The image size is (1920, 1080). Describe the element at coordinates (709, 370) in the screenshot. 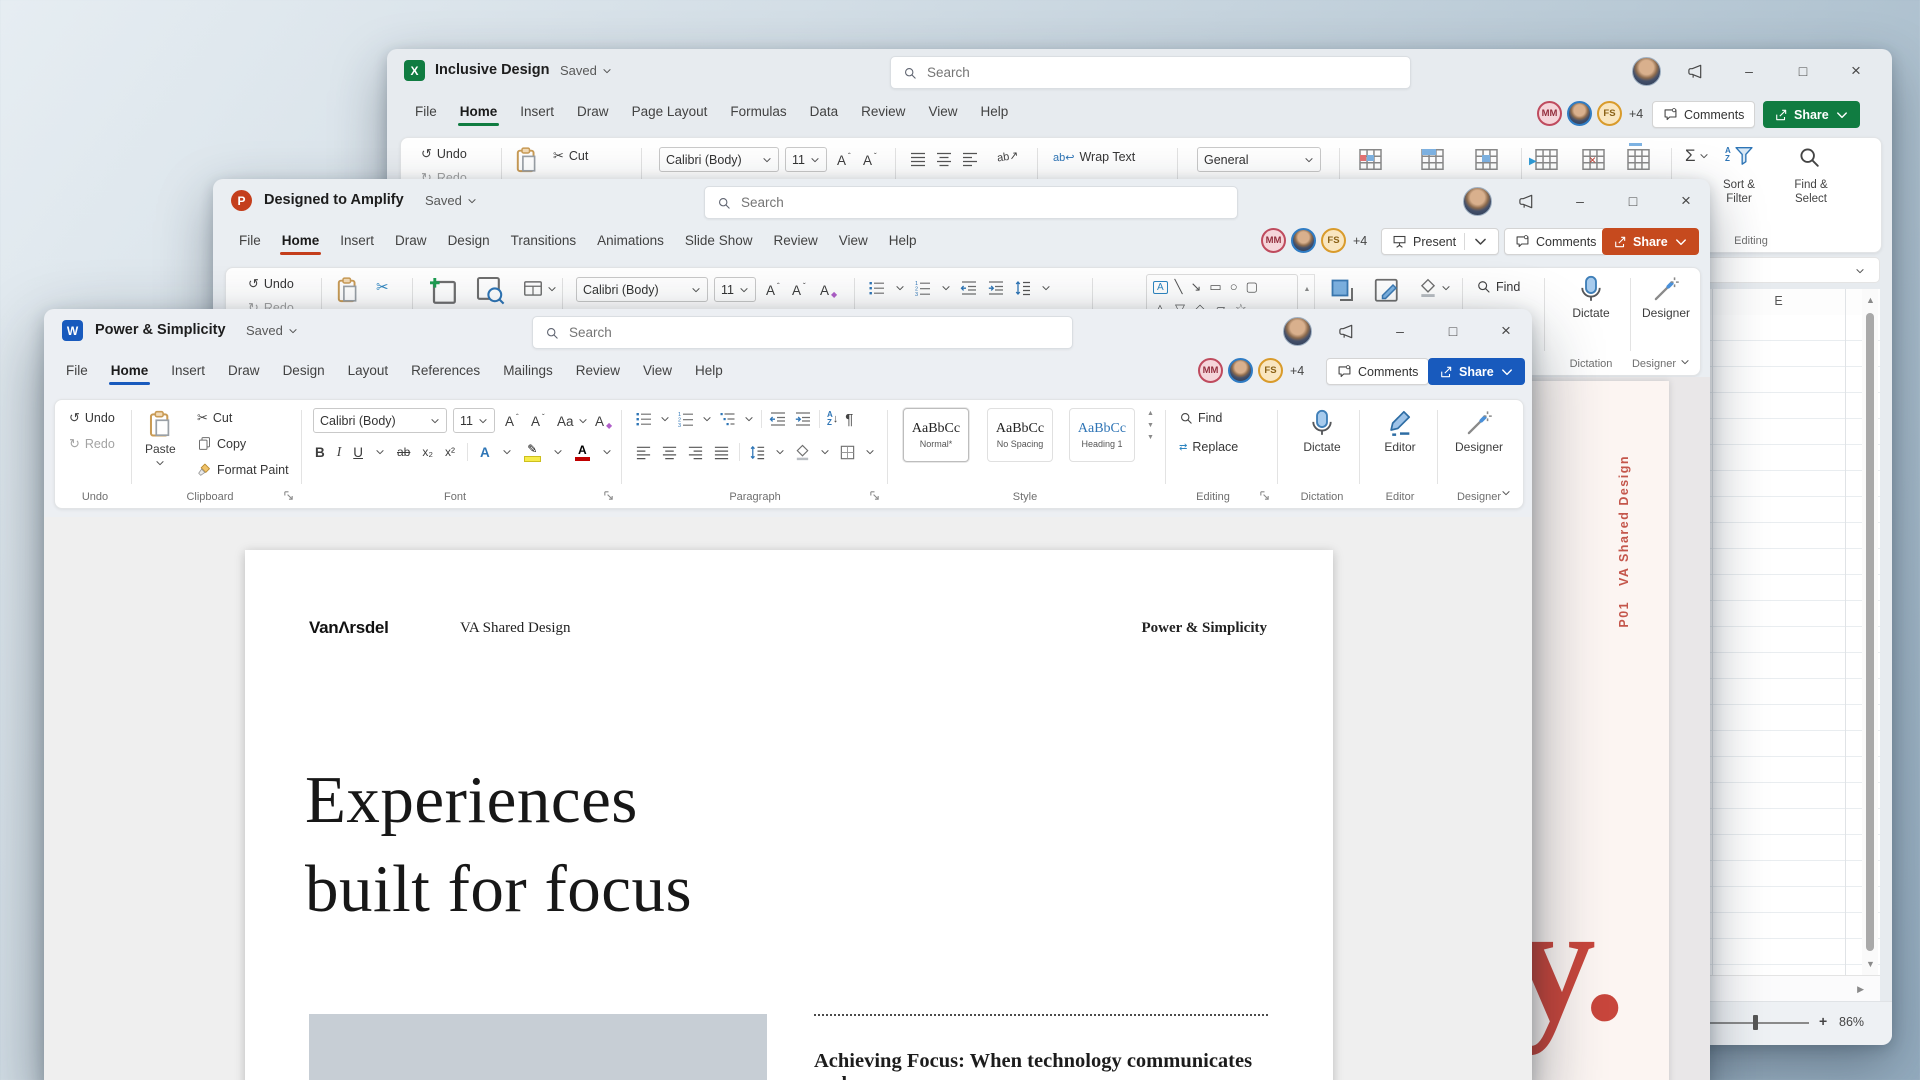

I see `word-menu-tab: Help` at that location.